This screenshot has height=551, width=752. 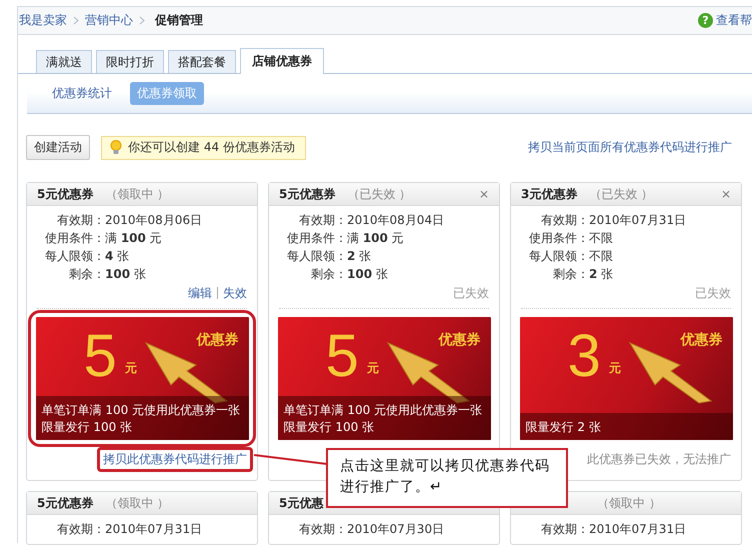 What do you see at coordinates (43, 20) in the screenshot?
I see `breadcrumb-link: 我是卖家` at bounding box center [43, 20].